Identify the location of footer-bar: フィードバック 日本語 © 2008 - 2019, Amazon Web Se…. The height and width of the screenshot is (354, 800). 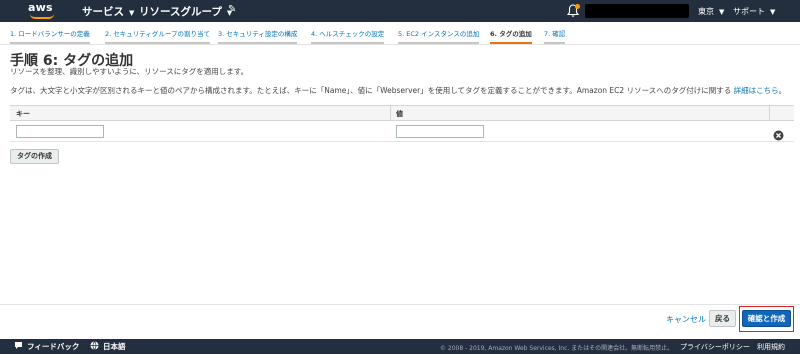
(400, 346).